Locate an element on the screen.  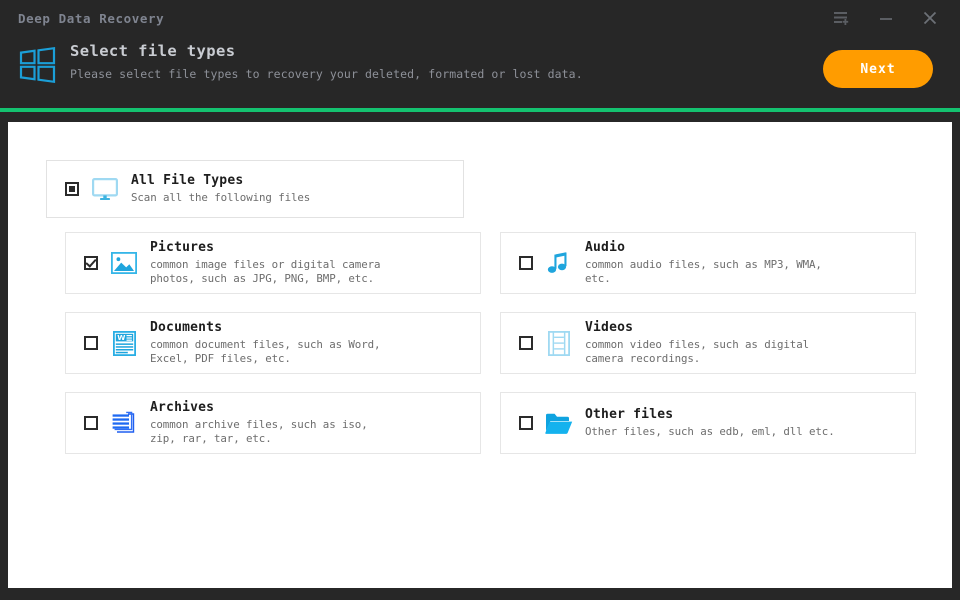
monitor-icon is located at coordinates (105, 188).